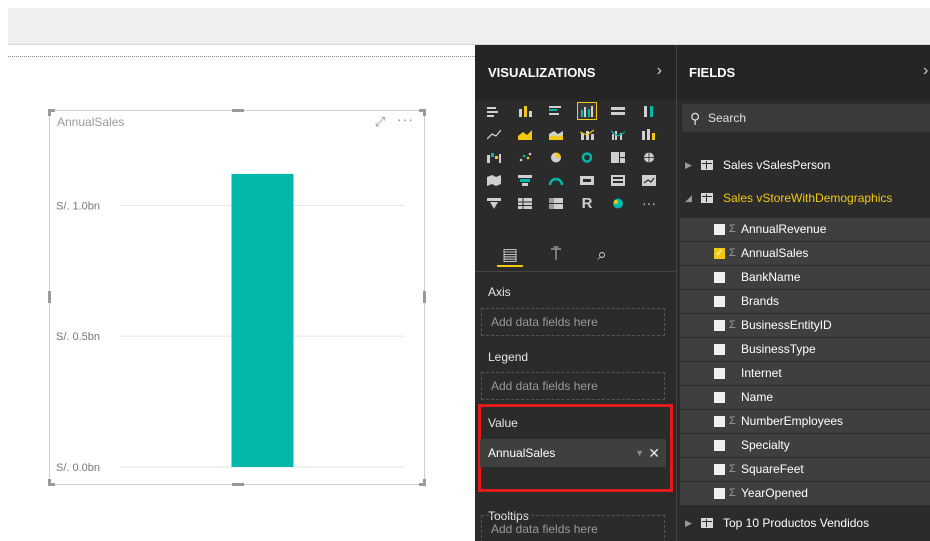  I want to click on axis-well-label: Axis, so click(499, 292).